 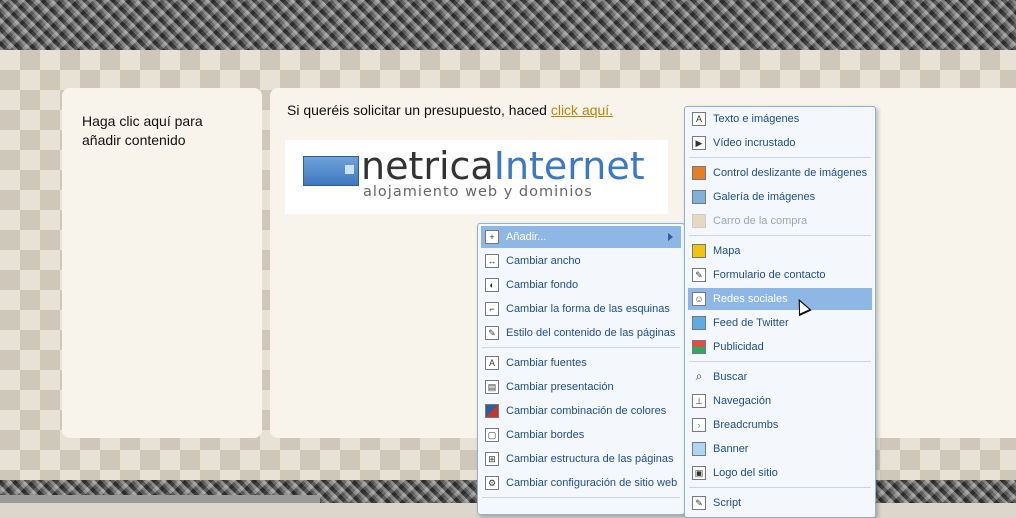 What do you see at coordinates (581, 411) in the screenshot?
I see `menu-item-change-colors: Cambiar combinación de colores` at bounding box center [581, 411].